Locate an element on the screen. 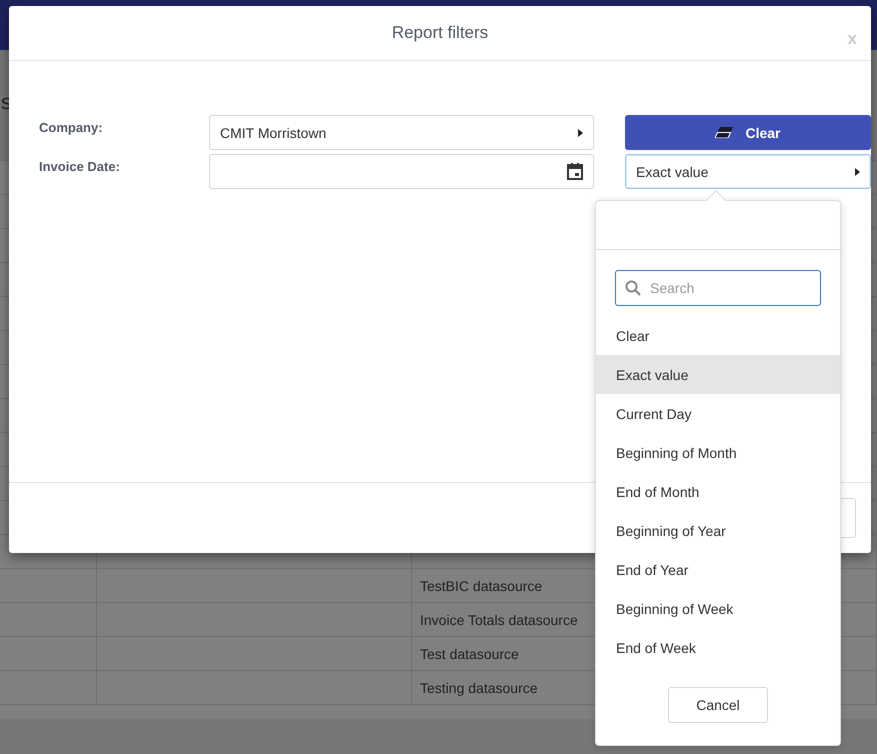  menu-option: Current Day is located at coordinates (718, 413).